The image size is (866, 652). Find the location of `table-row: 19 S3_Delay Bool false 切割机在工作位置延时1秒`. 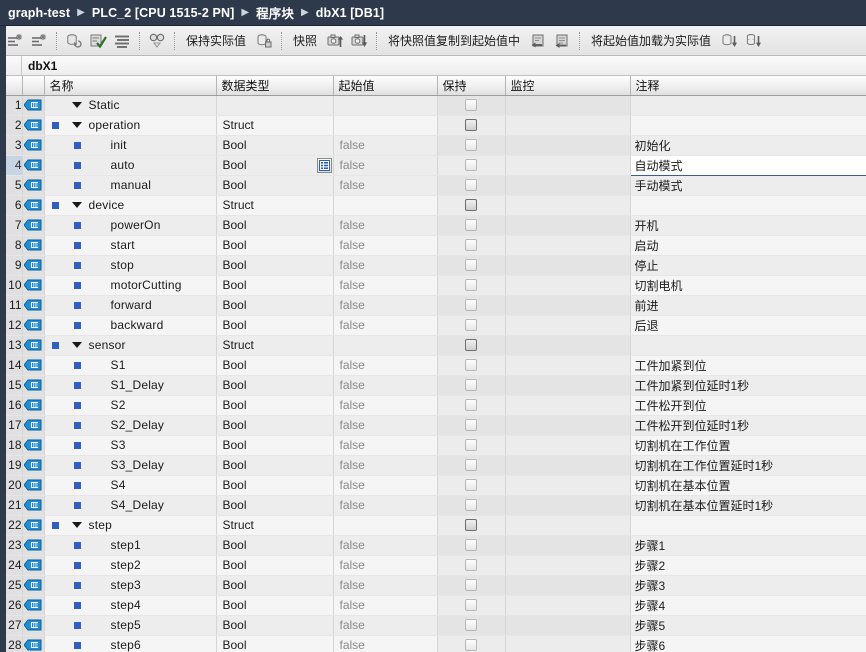

table-row: 19 S3_Delay Bool false 切割机在工作位置延时1秒 is located at coordinates (433, 465).